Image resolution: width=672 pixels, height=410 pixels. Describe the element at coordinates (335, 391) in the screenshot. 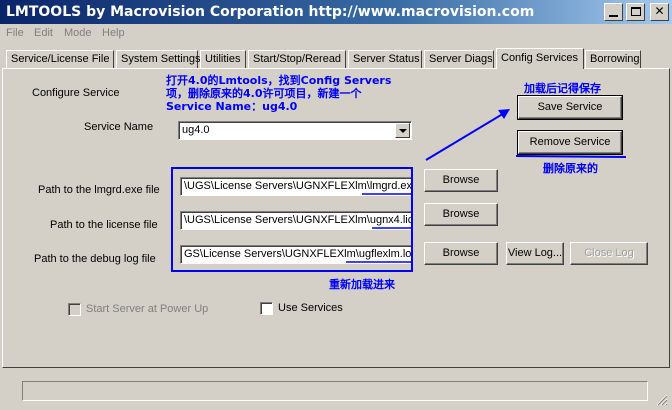

I see `status-bar` at that location.